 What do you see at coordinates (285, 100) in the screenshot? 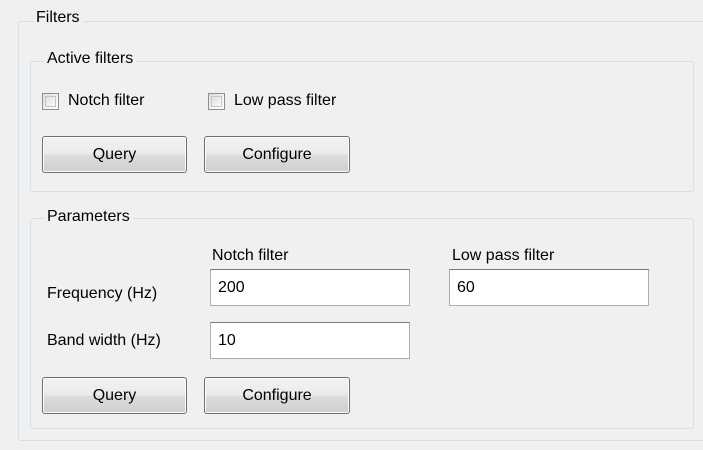
I see `low-pass-filter-checkbox-label: Low pass filter` at bounding box center [285, 100].